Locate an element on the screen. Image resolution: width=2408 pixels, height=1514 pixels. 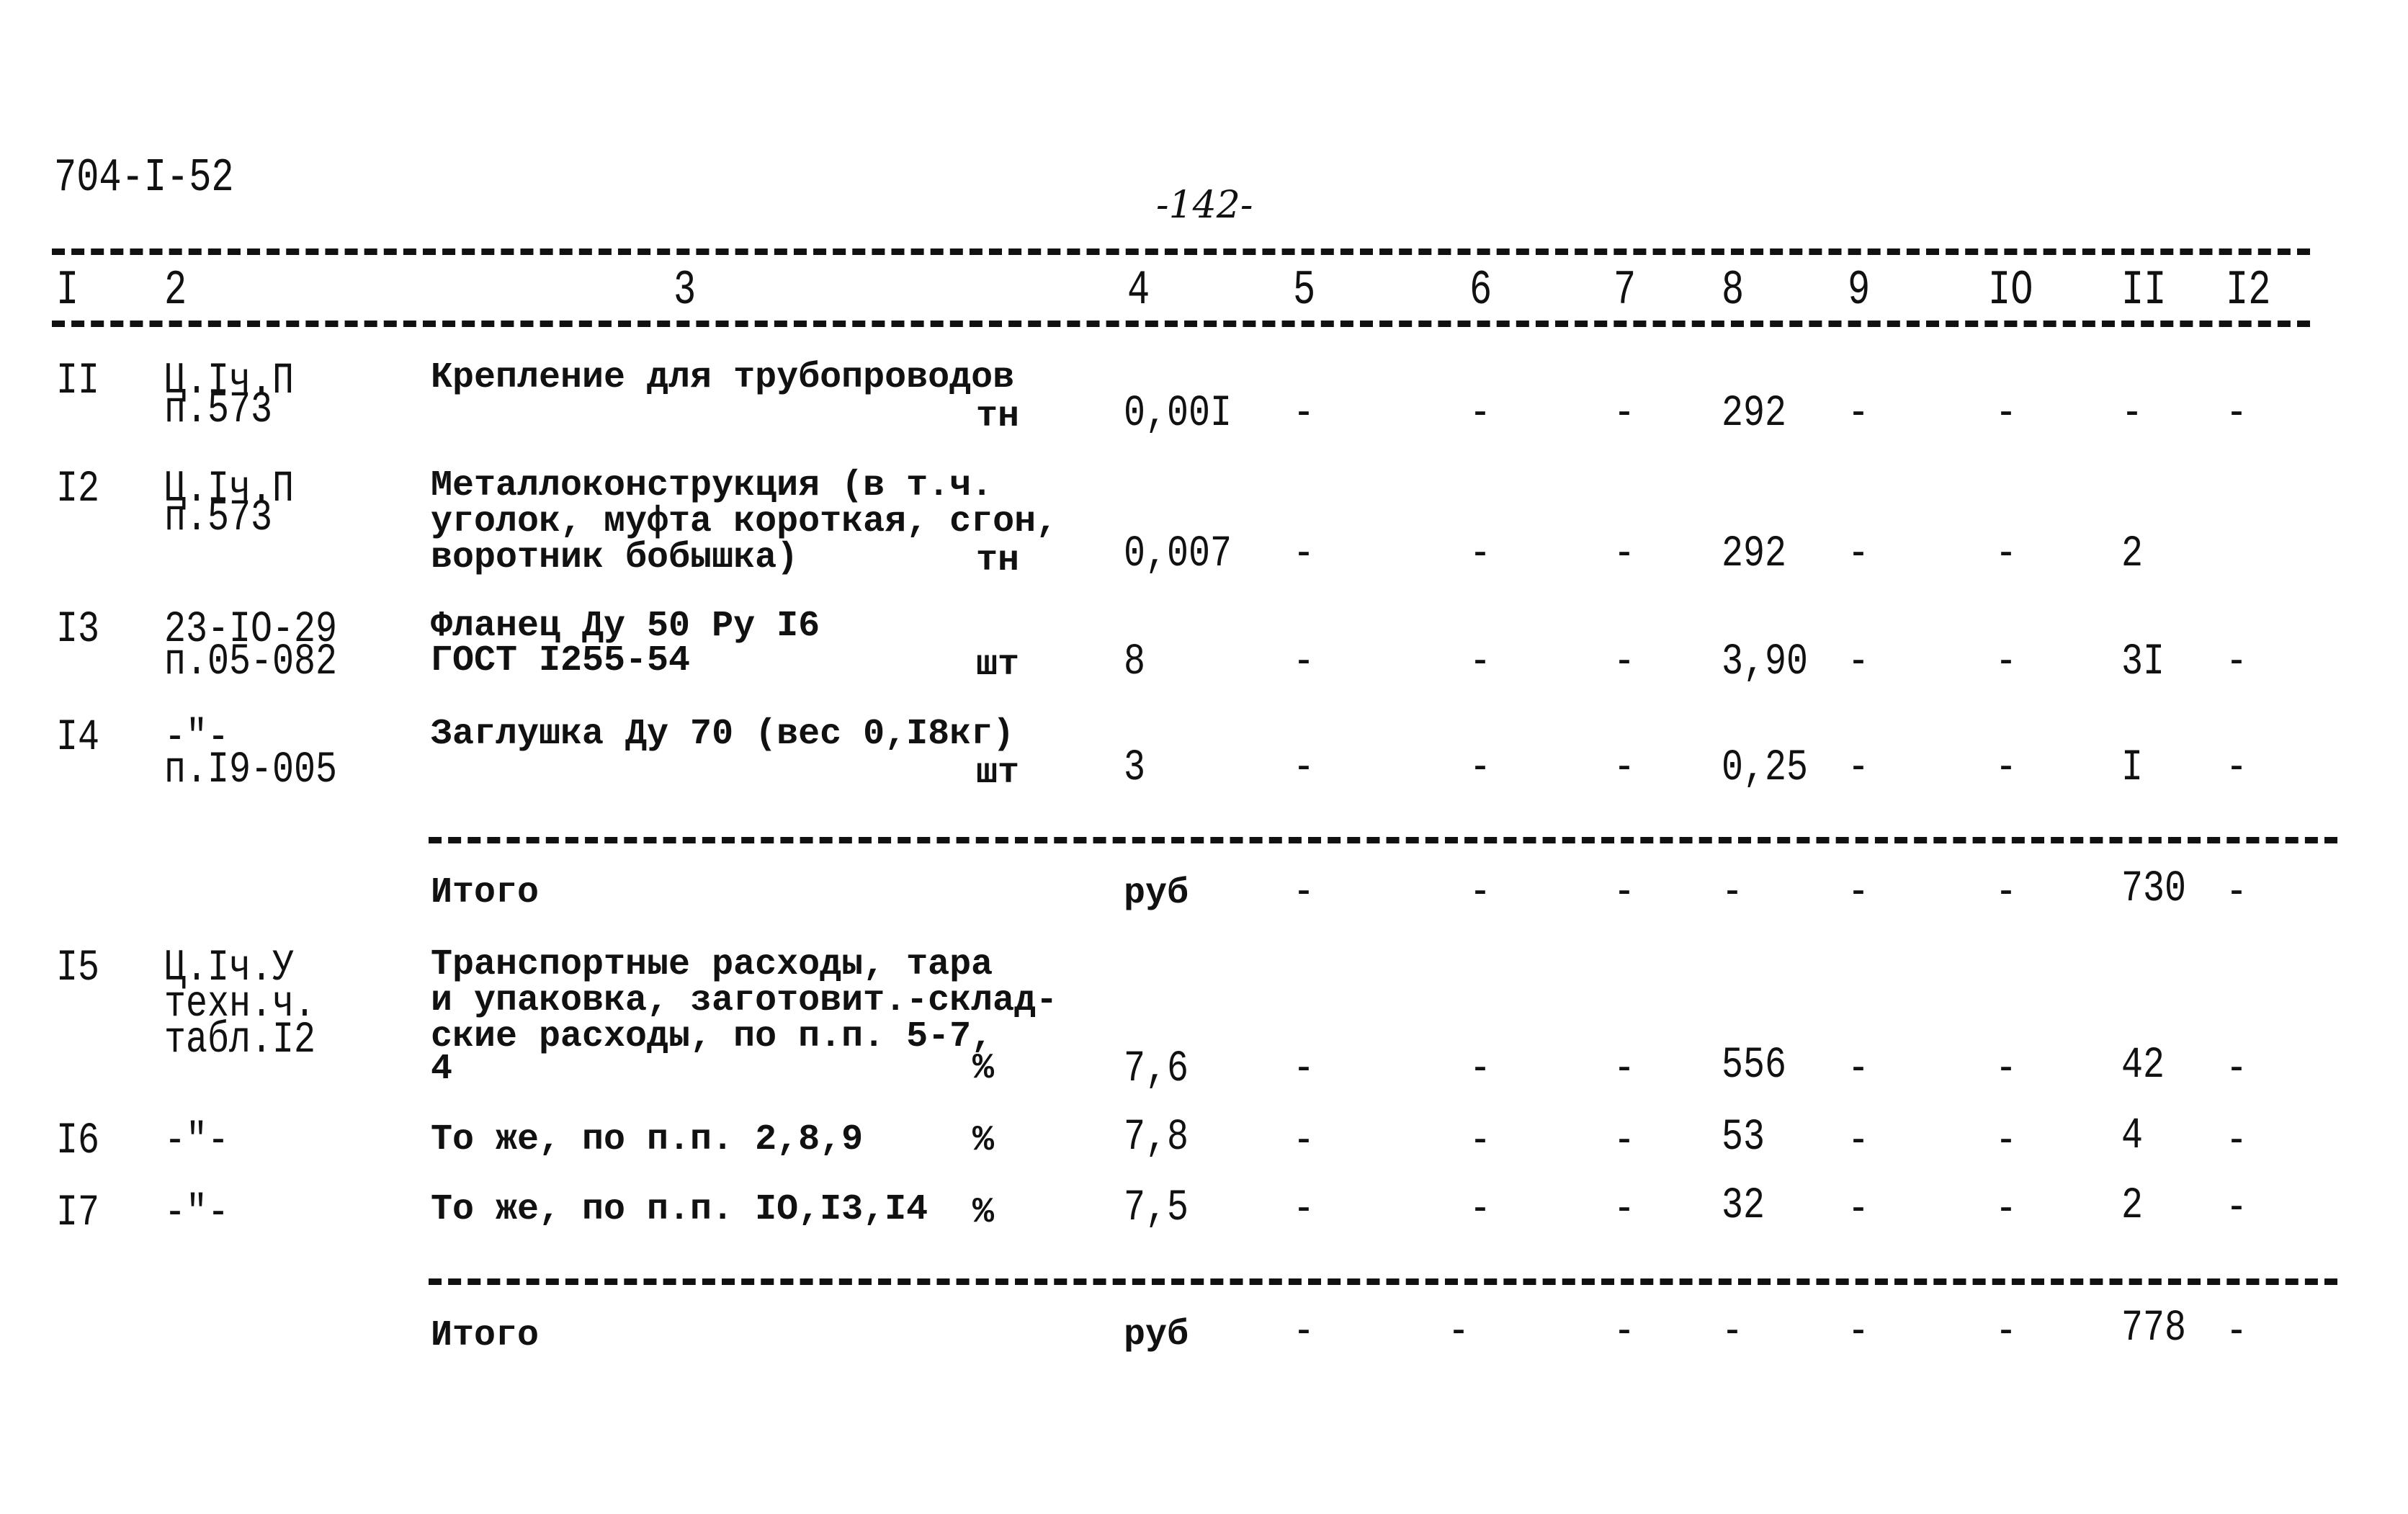
row-col8: 53 is located at coordinates (1743, 1138).